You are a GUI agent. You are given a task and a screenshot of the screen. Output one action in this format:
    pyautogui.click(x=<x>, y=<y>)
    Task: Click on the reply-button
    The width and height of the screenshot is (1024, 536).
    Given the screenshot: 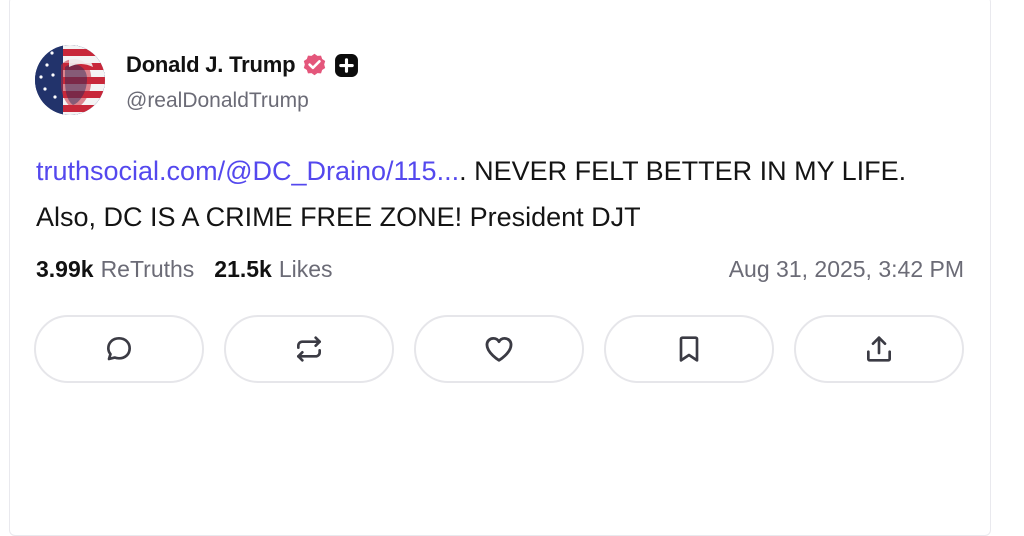 What is the action you would take?
    pyautogui.click(x=119, y=349)
    